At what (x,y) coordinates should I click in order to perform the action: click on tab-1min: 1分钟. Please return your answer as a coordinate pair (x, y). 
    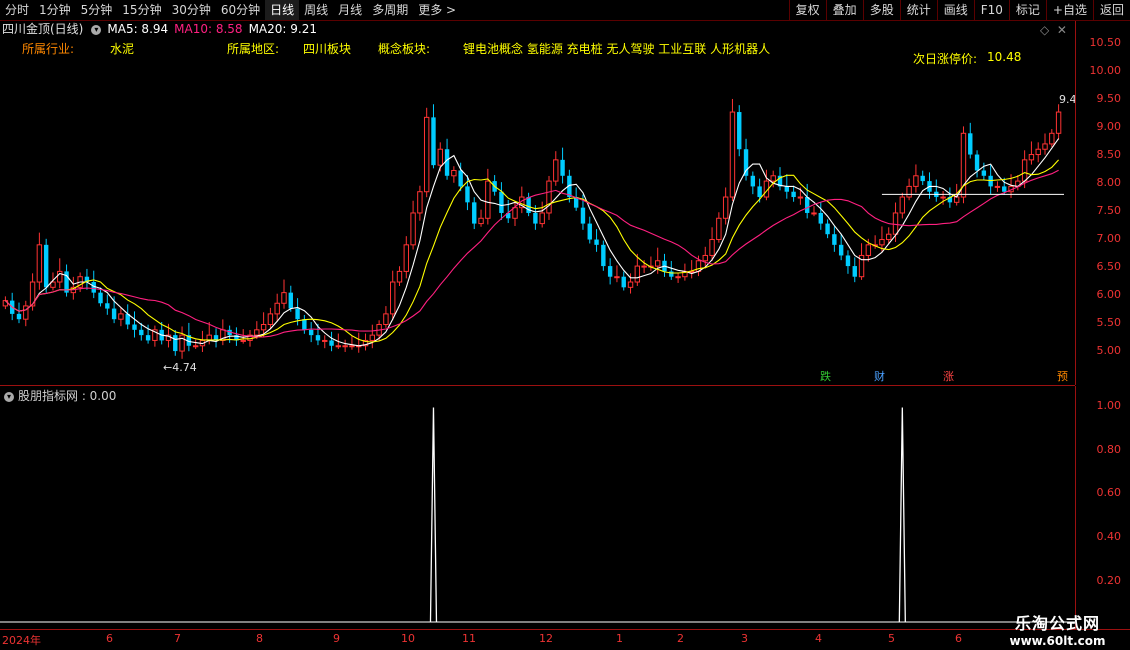
    Looking at the image, I should click on (55, 10).